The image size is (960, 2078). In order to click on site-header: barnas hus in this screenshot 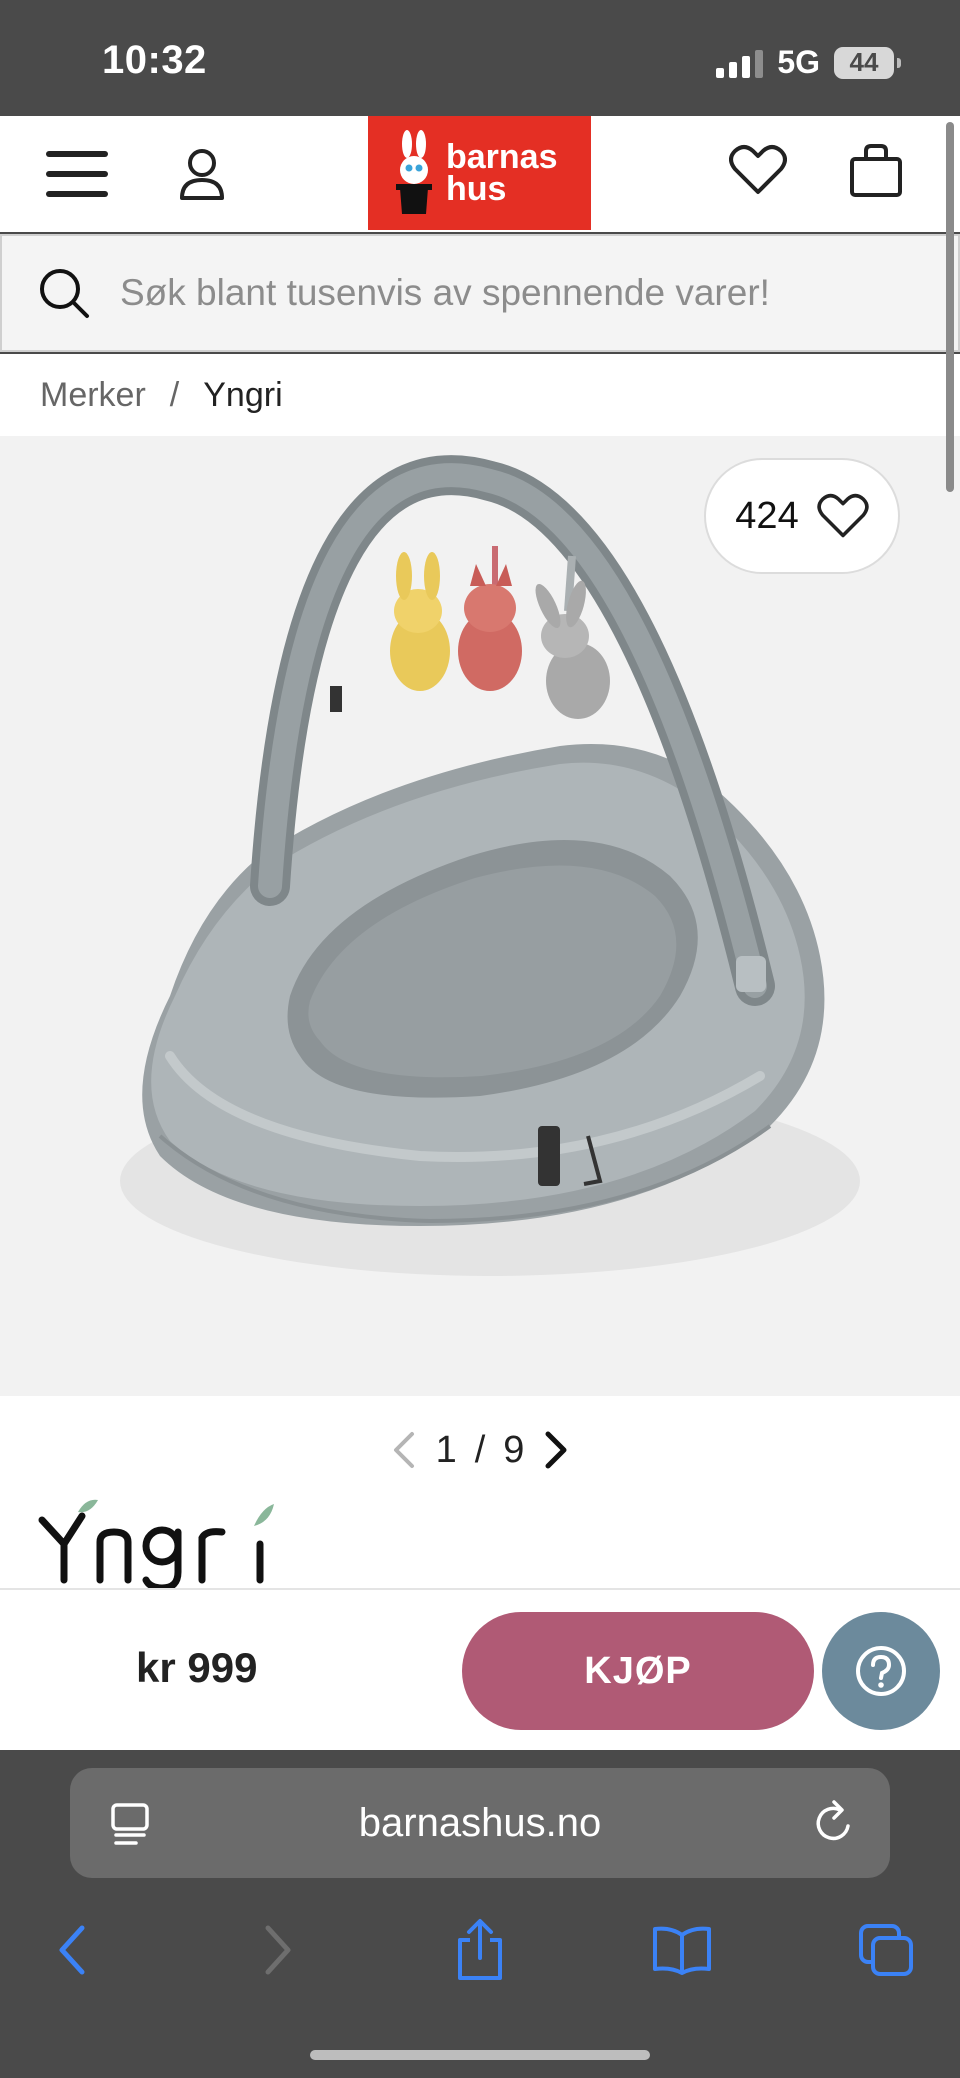, I will do `click(480, 174)`.